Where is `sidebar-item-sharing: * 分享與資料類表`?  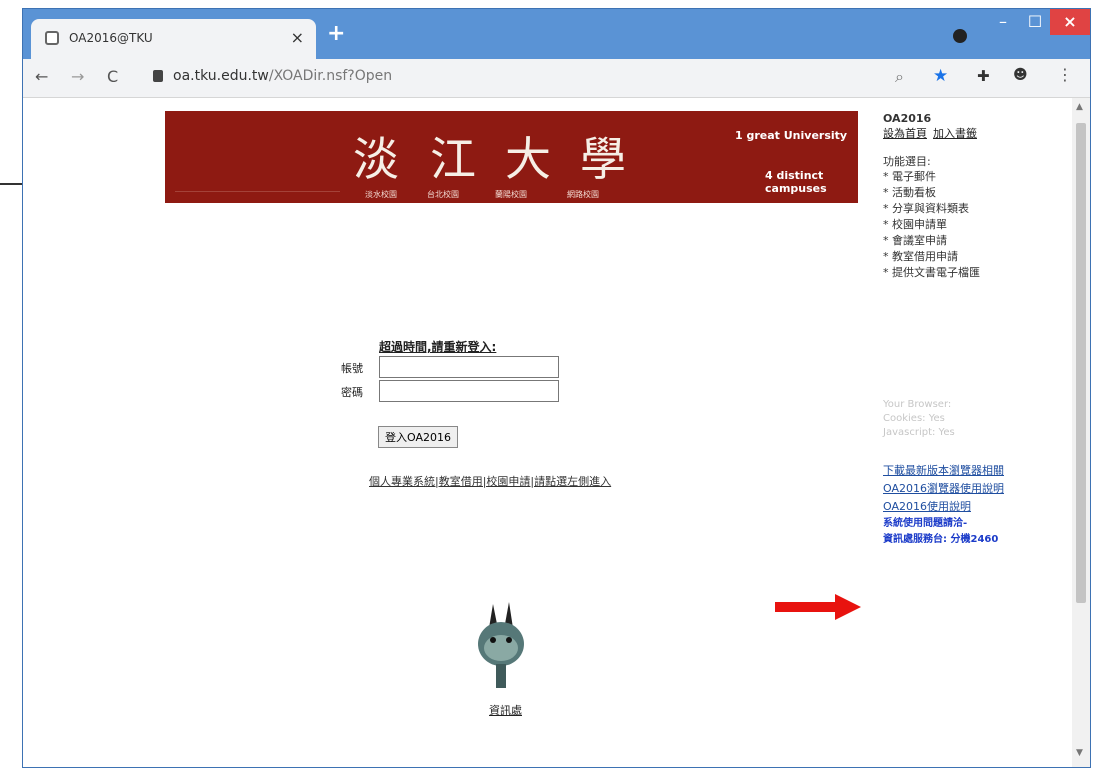 sidebar-item-sharing: * 分享與資料類表 is located at coordinates (973, 209).